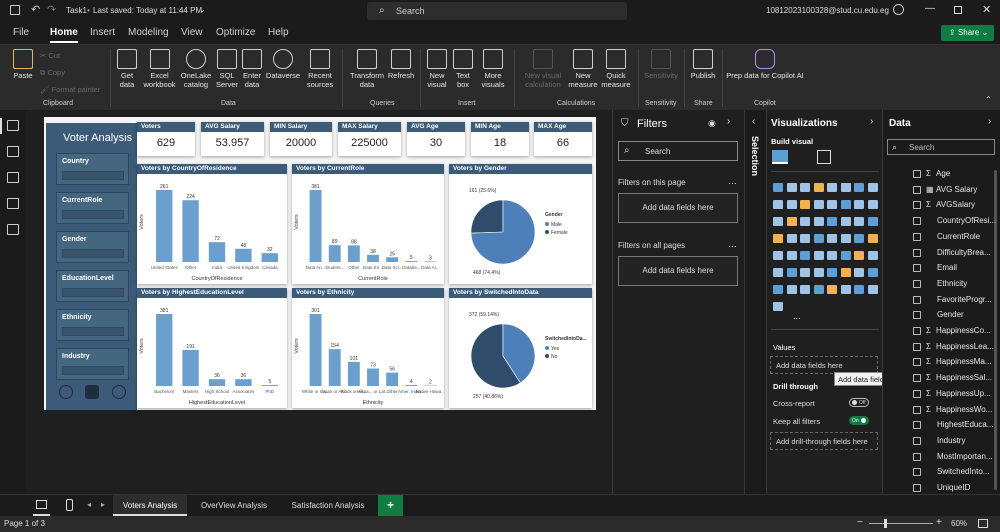  Describe the element at coordinates (192, 32) in the screenshot. I see `tab-view: View` at that location.